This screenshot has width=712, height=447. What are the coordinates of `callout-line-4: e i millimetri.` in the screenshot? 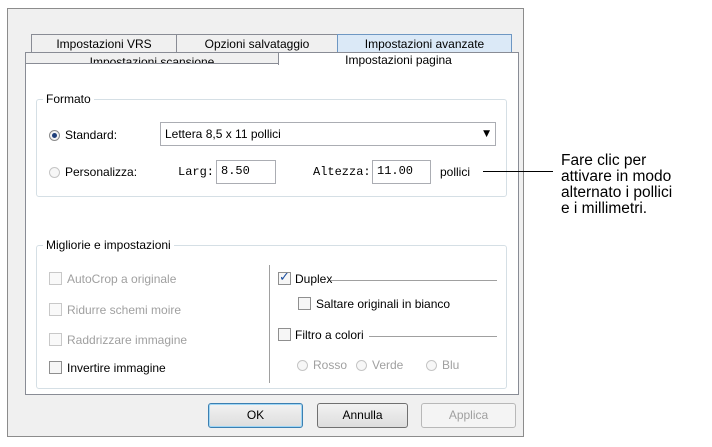 It's located at (604, 208).